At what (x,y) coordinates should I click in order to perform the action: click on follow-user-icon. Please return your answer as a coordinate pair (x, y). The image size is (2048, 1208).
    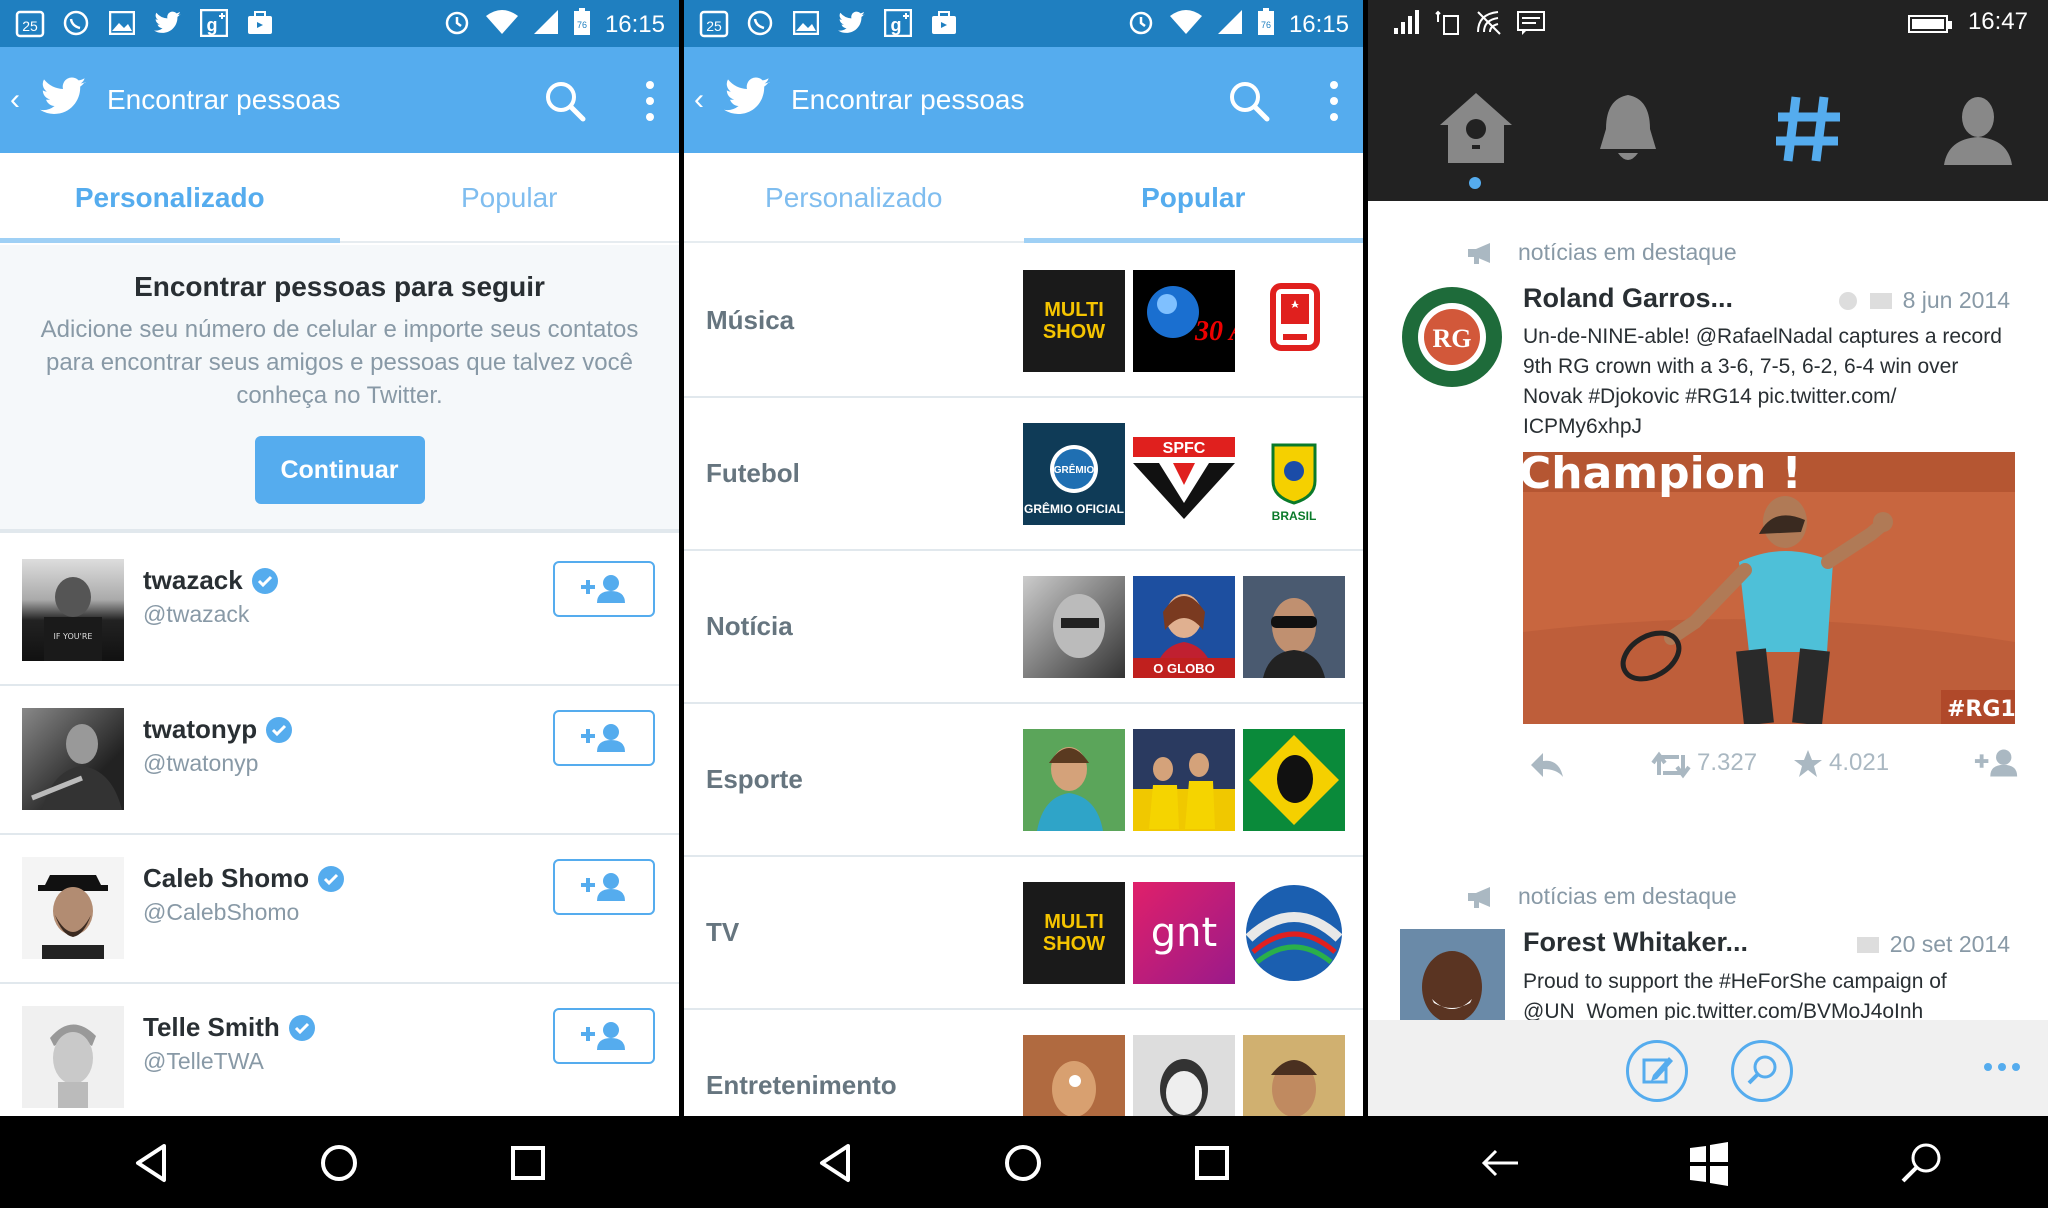
    Looking at the image, I should click on (1997, 763).